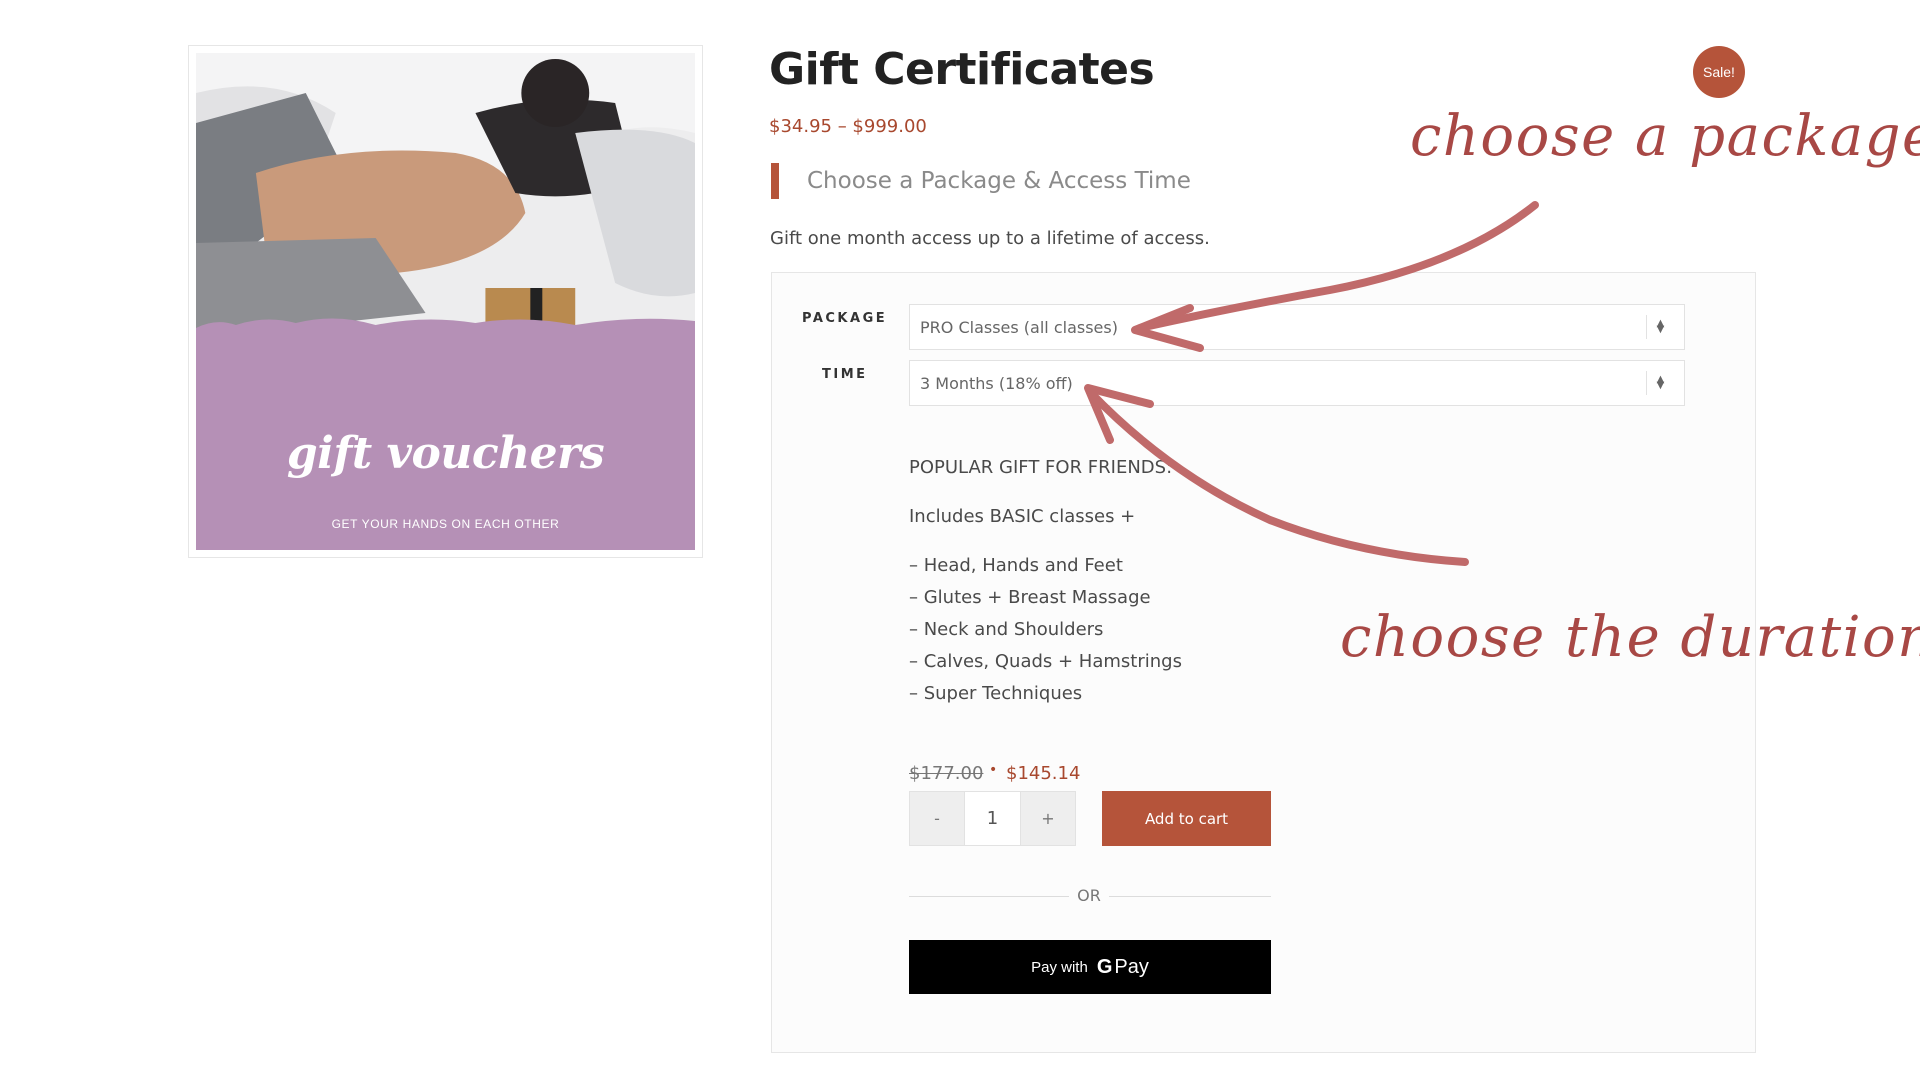  I want to click on variation-heading: POPULAR GIFT FOR FRIENDS:, so click(1041, 467).